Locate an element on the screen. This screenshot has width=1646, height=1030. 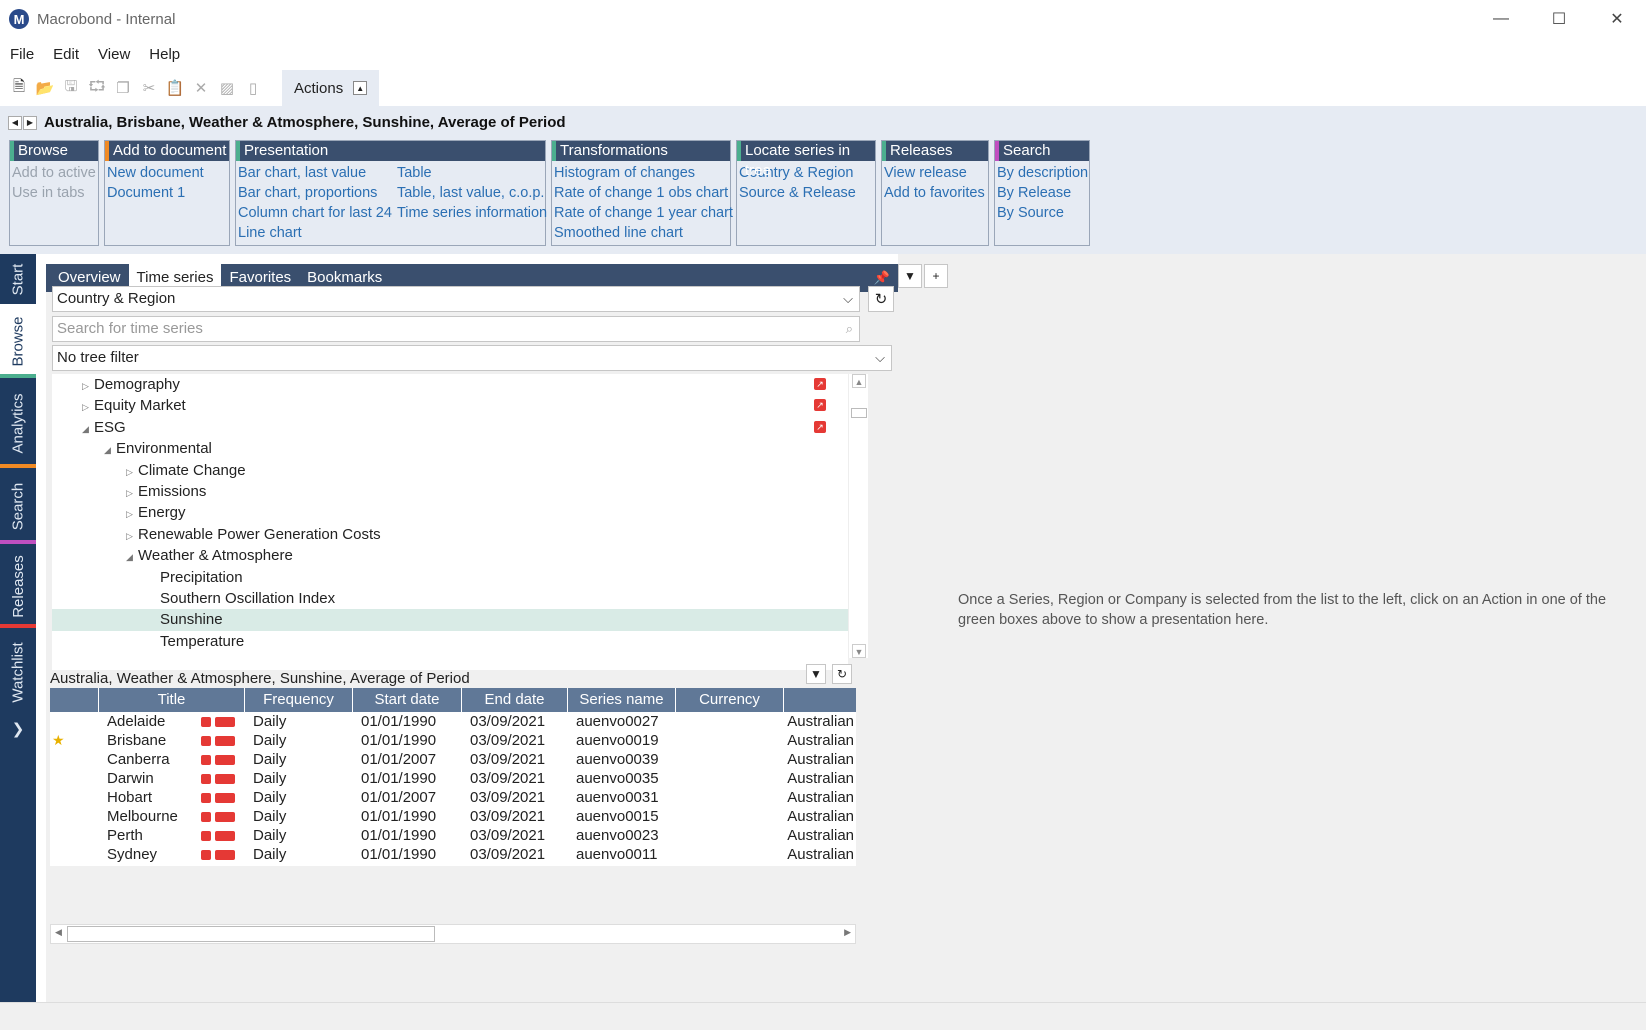
forward-arrow-icon: ▶ is located at coordinates (30, 122).